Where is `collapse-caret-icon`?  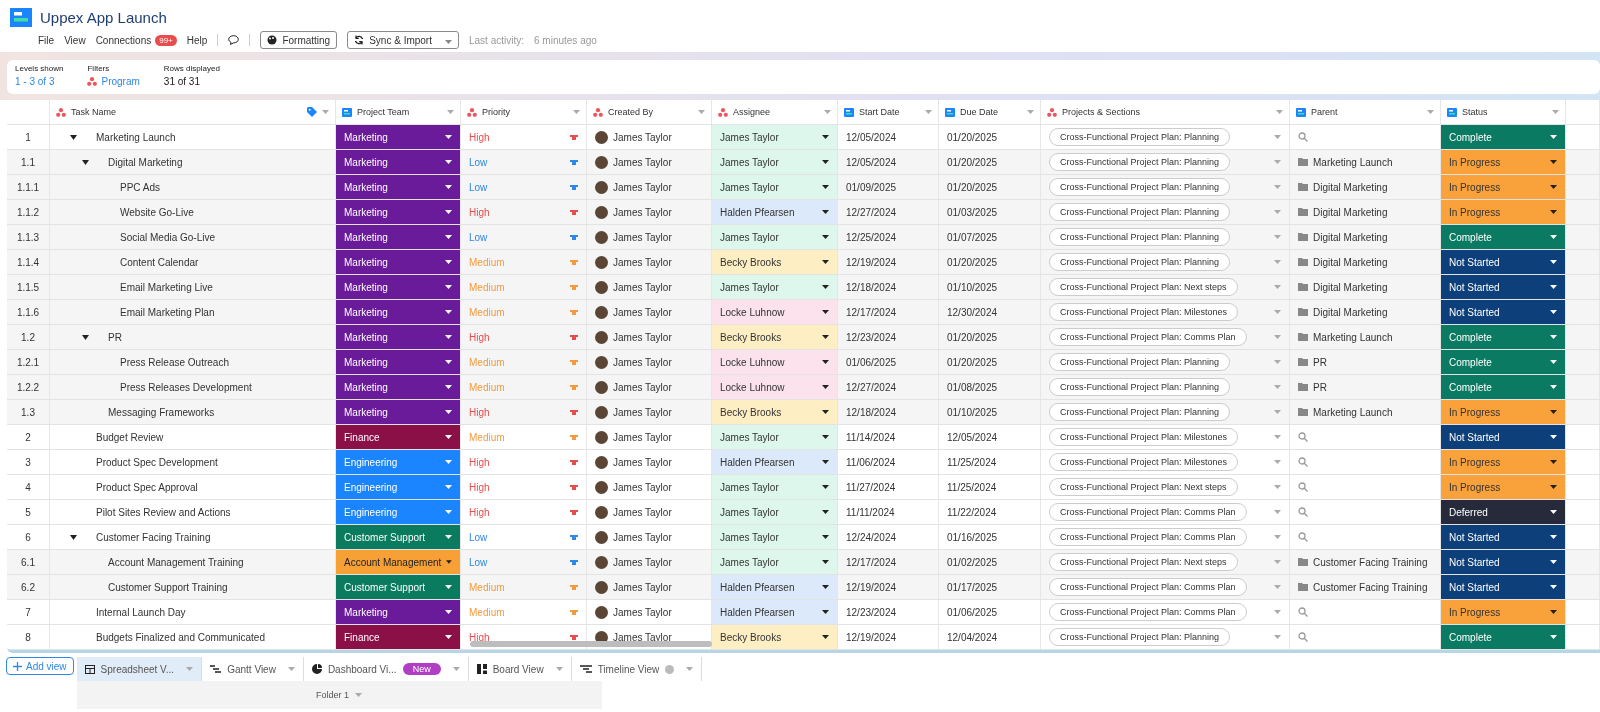
collapse-caret-icon is located at coordinates (85, 337).